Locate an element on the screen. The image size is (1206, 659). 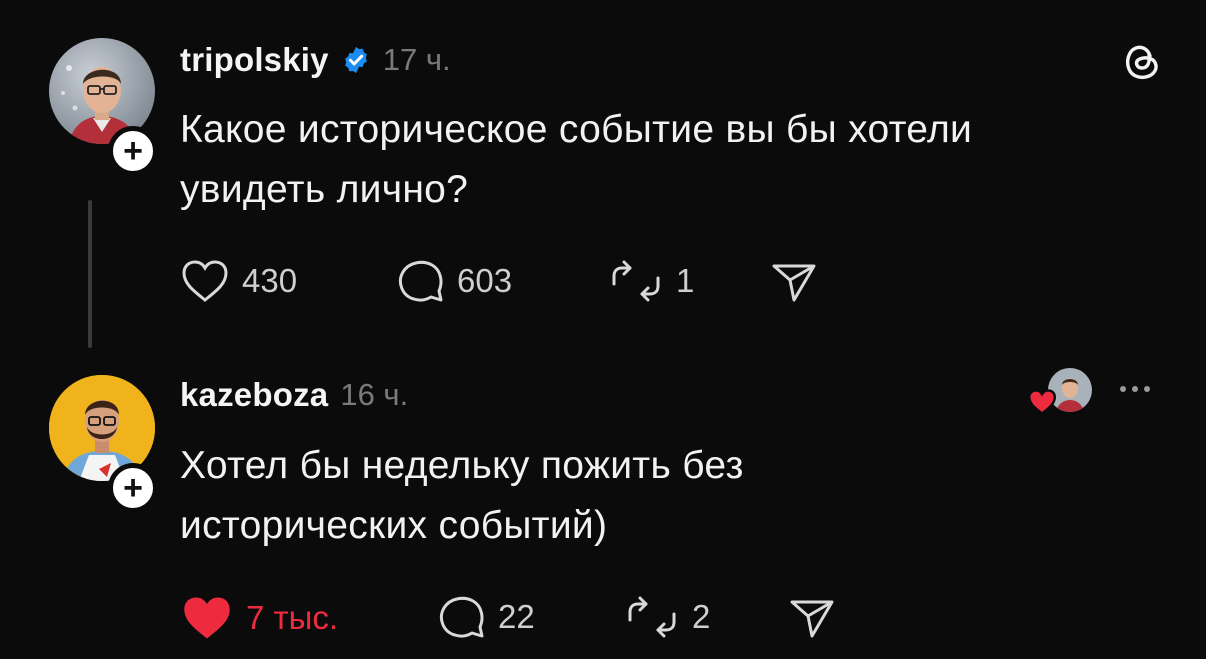
more-options-icon is located at coordinates (1135, 389).